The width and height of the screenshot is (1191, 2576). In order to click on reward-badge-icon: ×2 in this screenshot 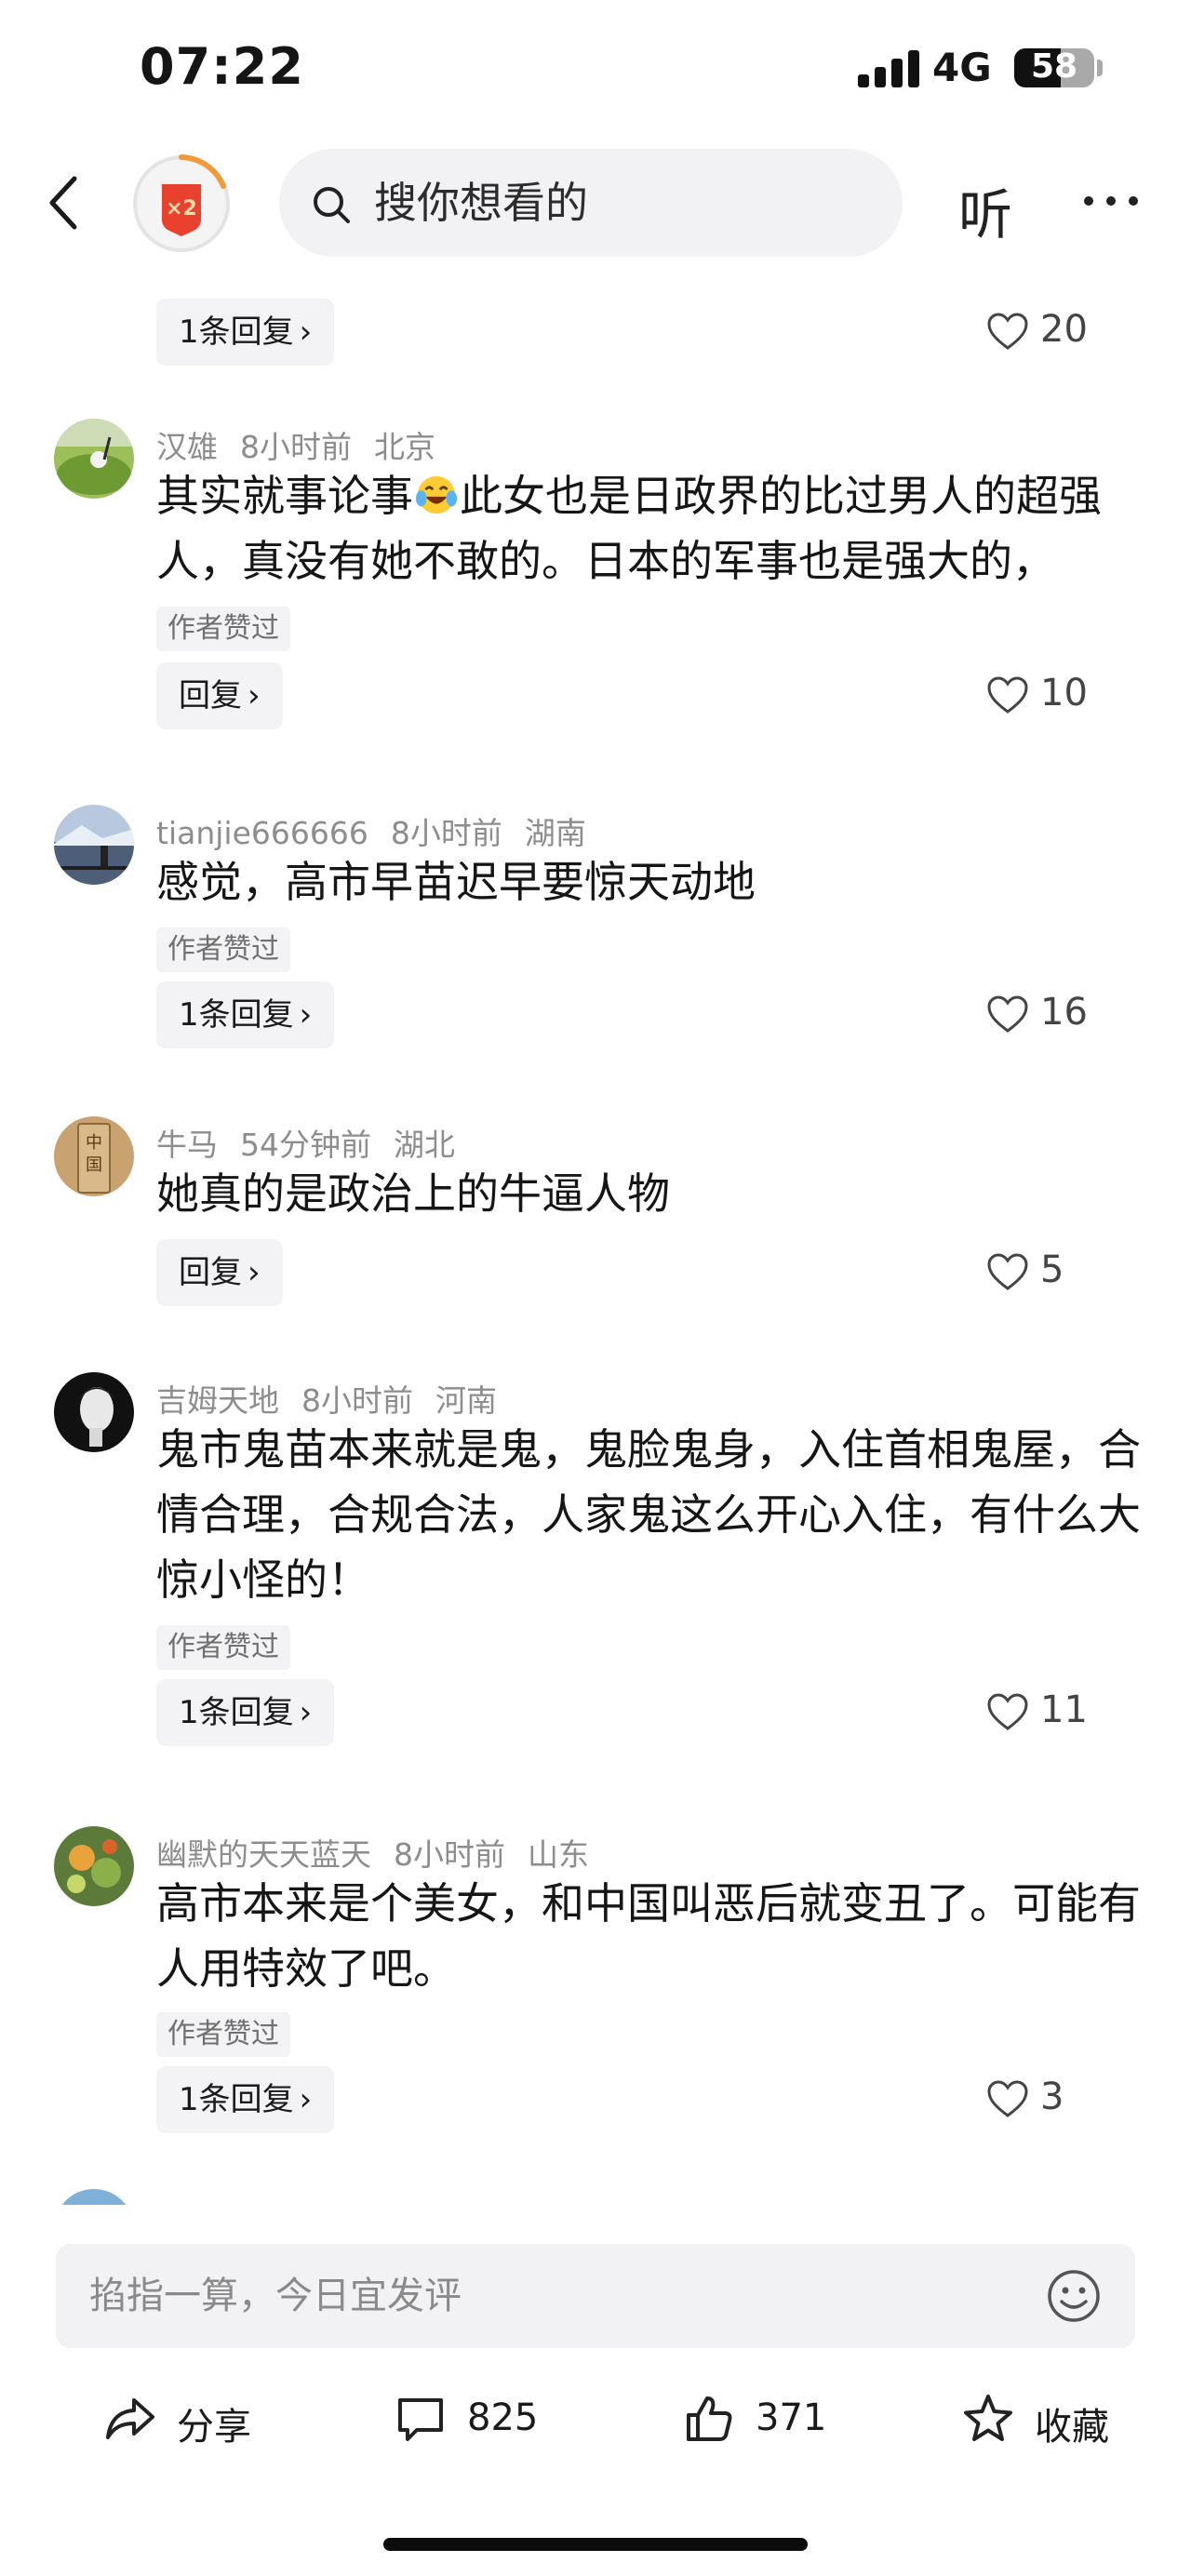, I will do `click(181, 204)`.